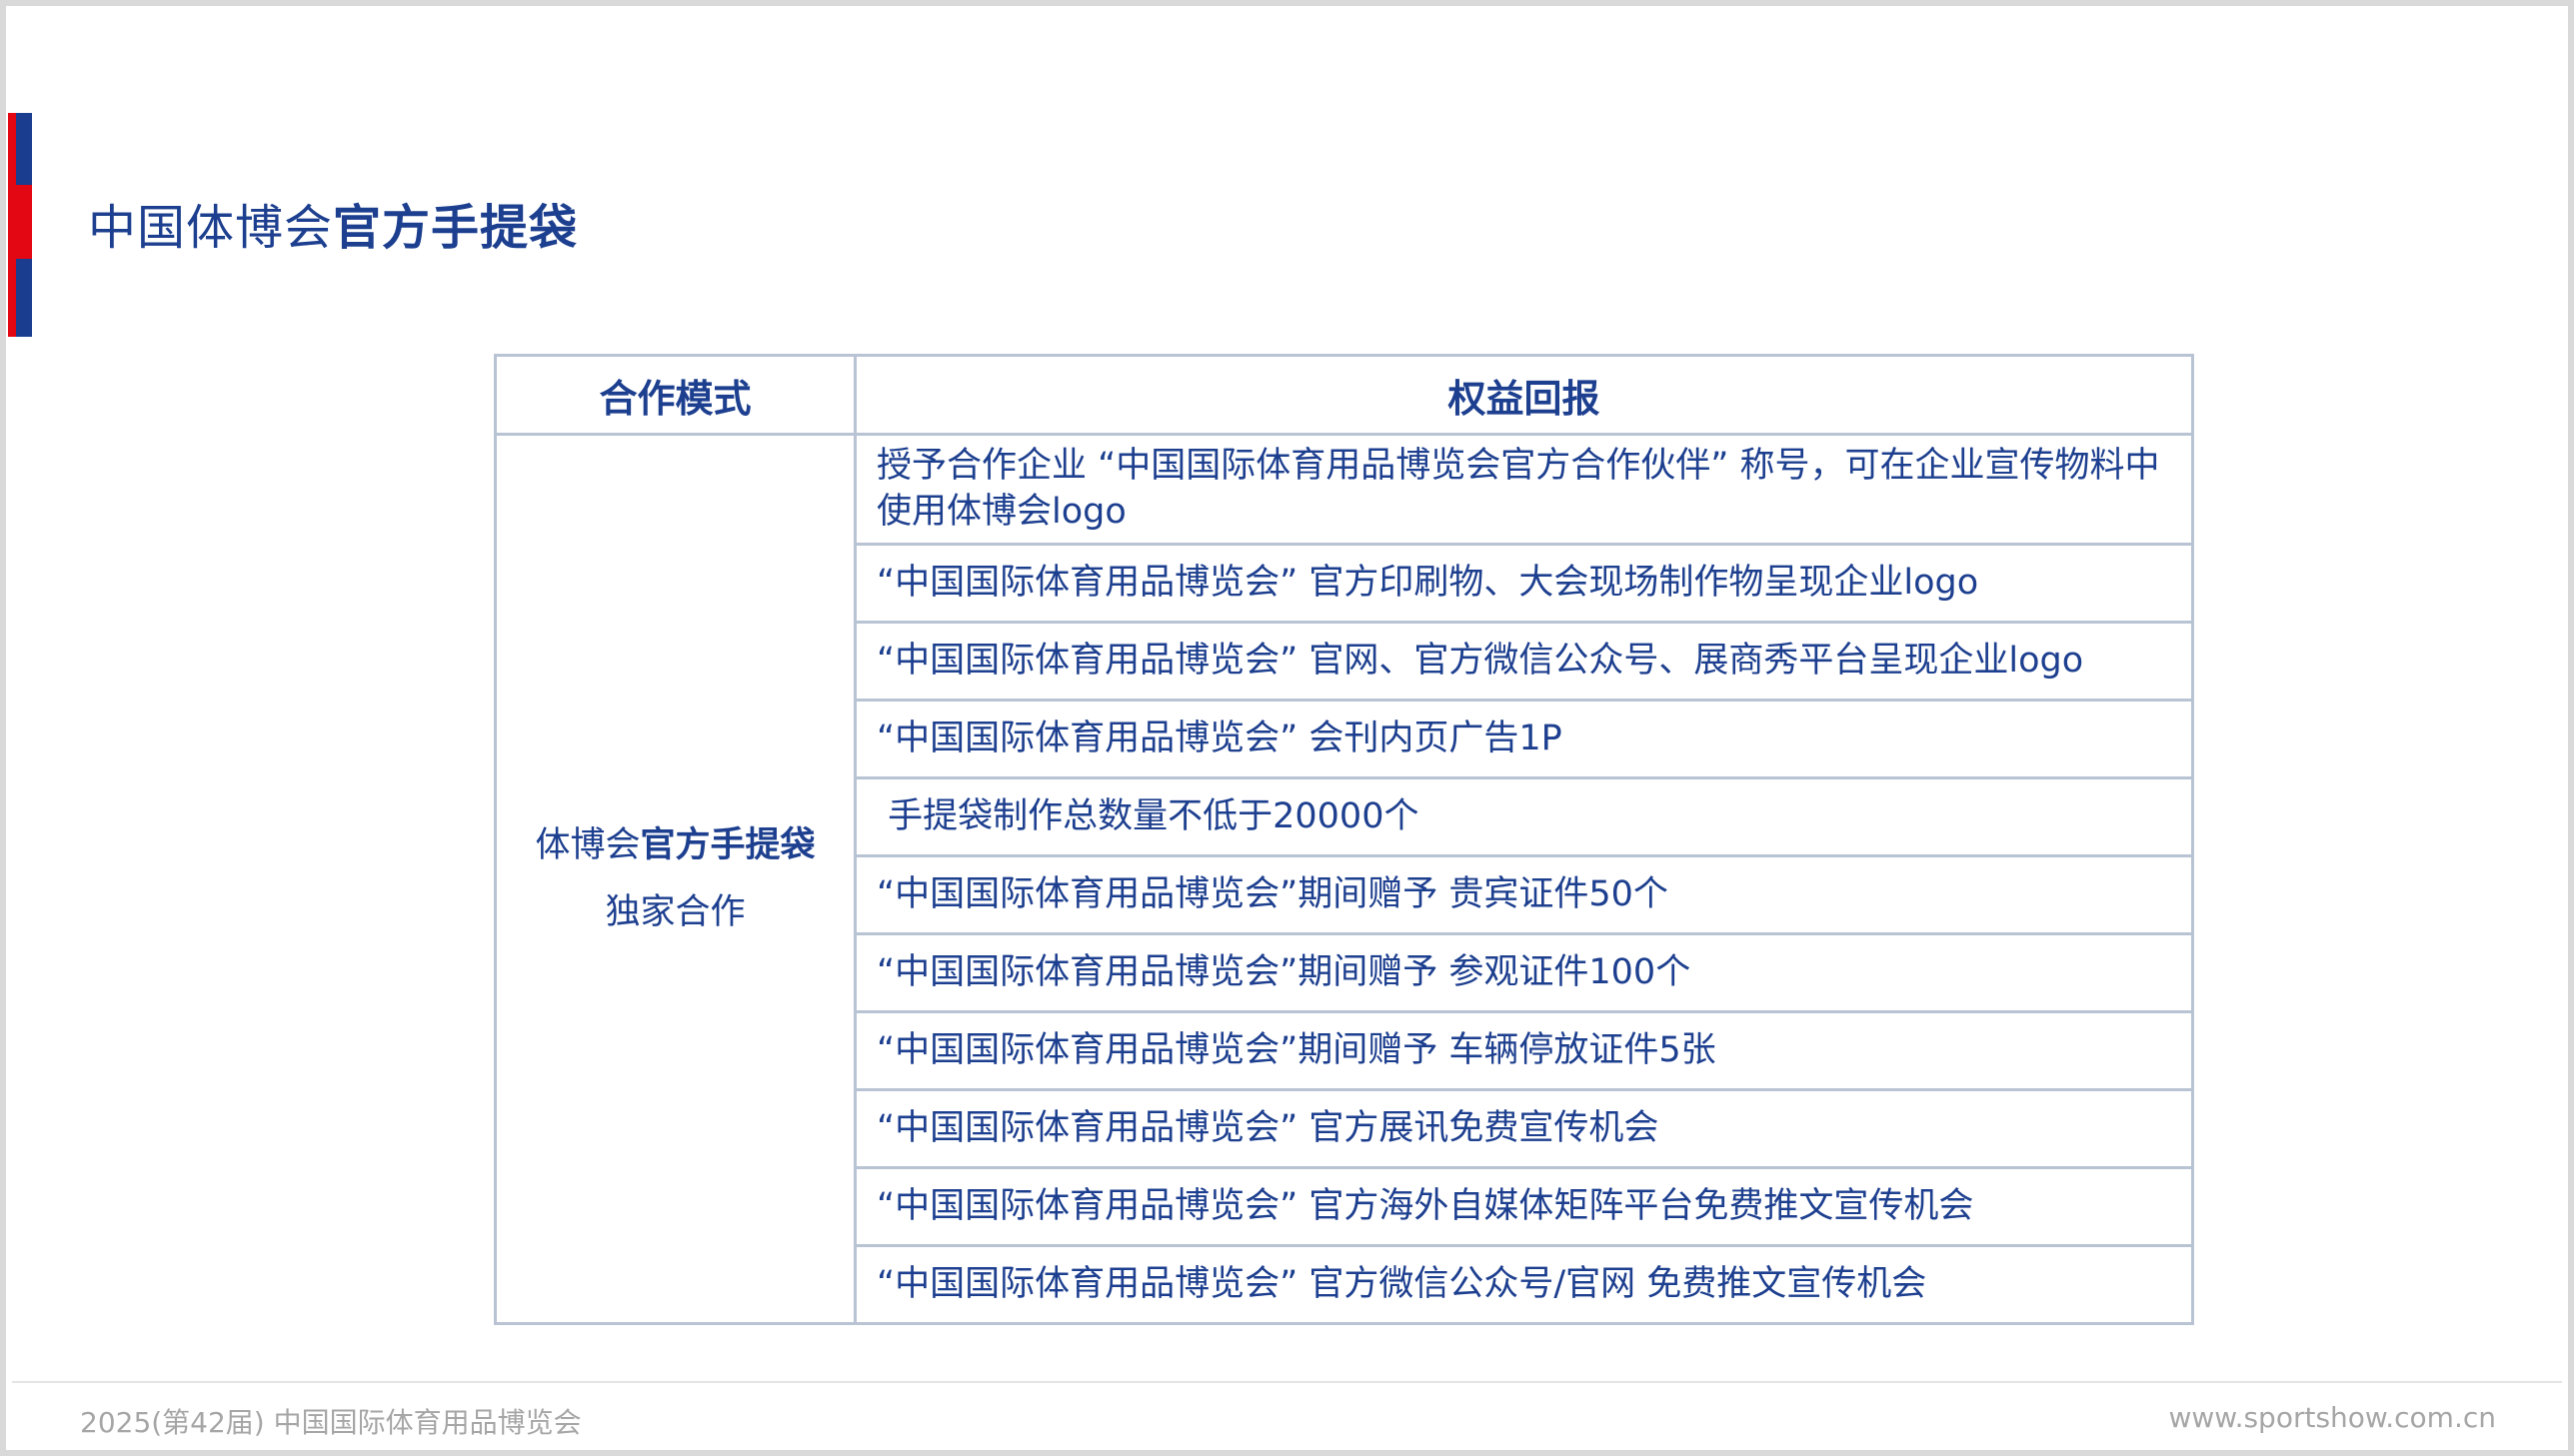 Image resolution: width=2574 pixels, height=1456 pixels. I want to click on mode-line-1-regular: 体博会, so click(588, 845).